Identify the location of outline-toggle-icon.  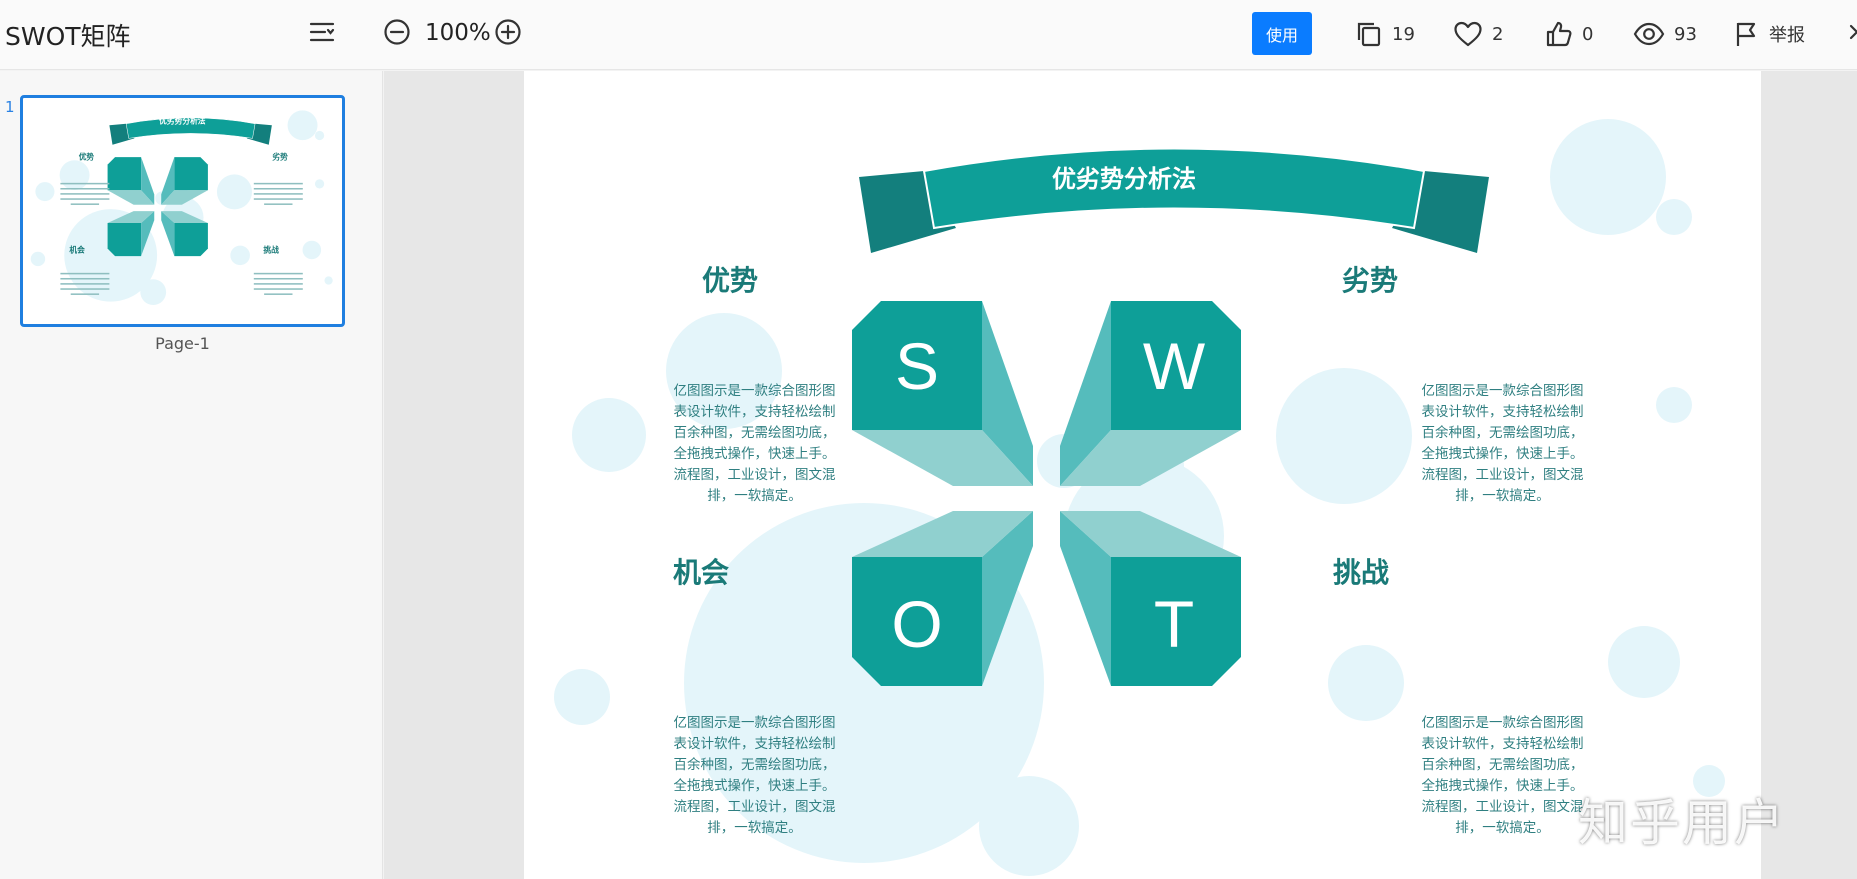
(322, 32).